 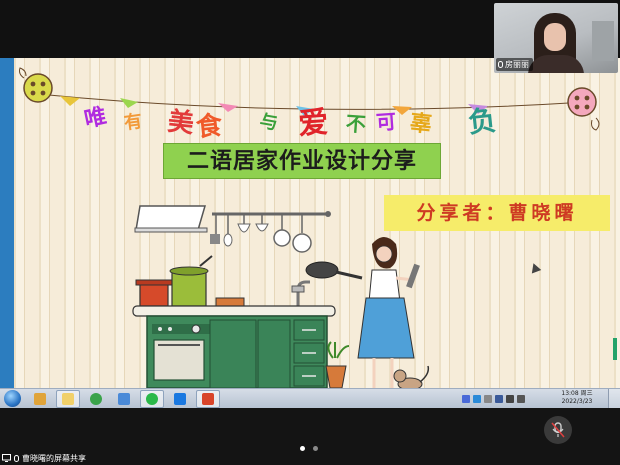 I want to click on speaker-label: 分享者：曹晓曙, so click(x=497, y=213).